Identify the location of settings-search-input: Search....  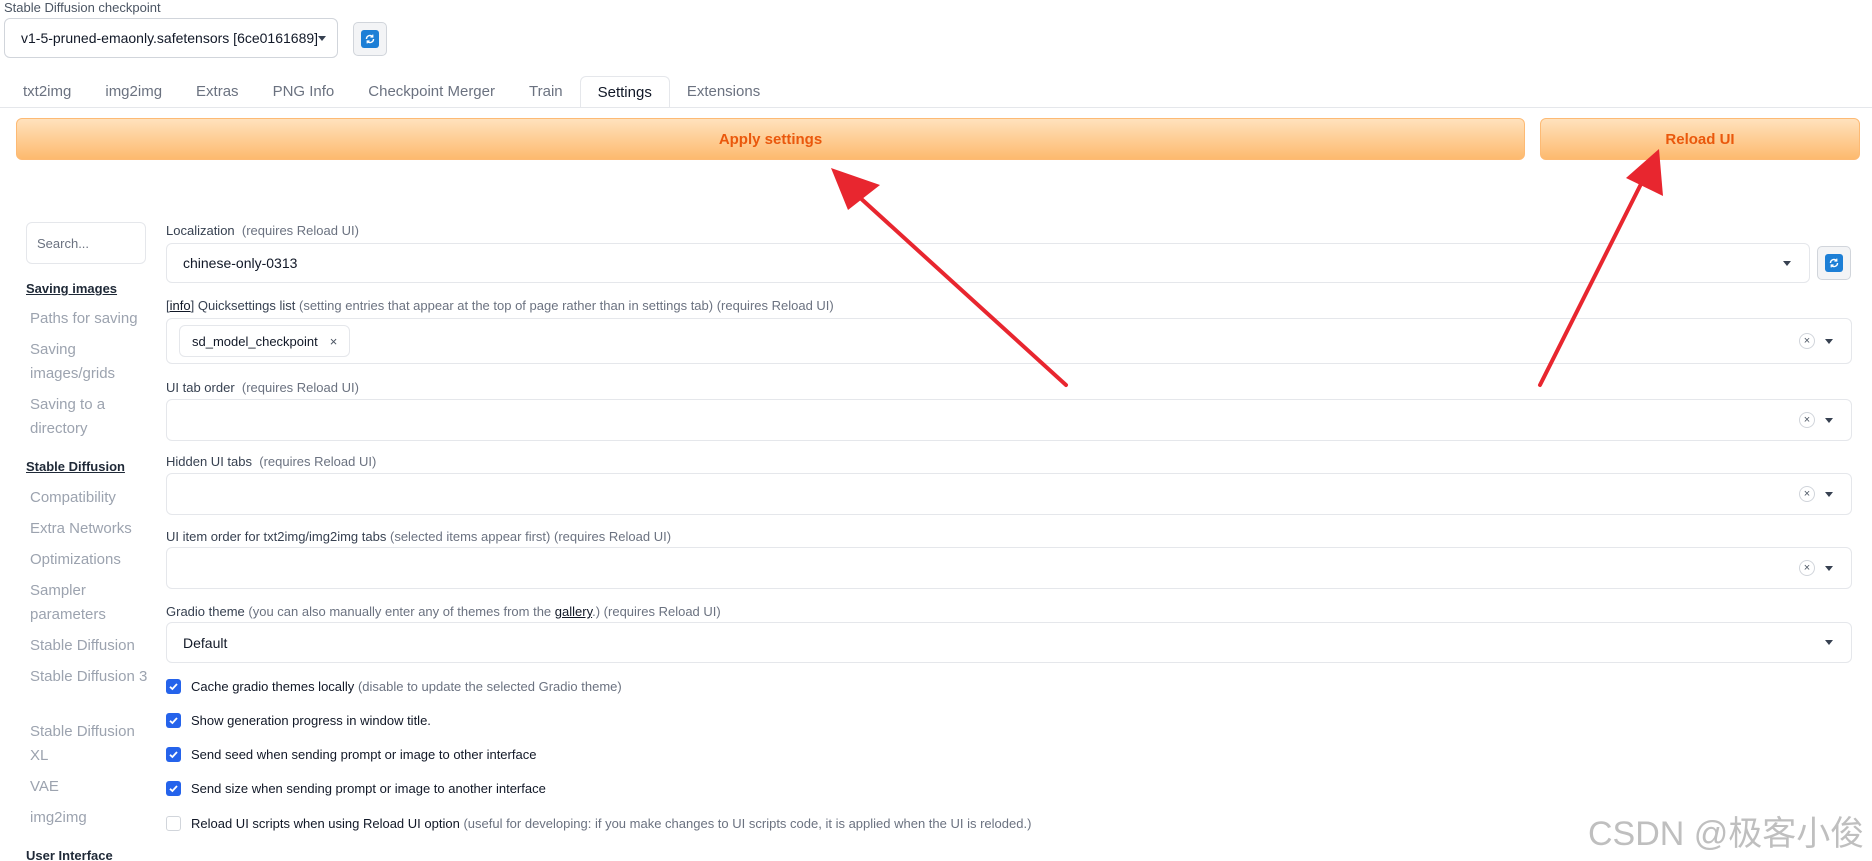
(86, 243).